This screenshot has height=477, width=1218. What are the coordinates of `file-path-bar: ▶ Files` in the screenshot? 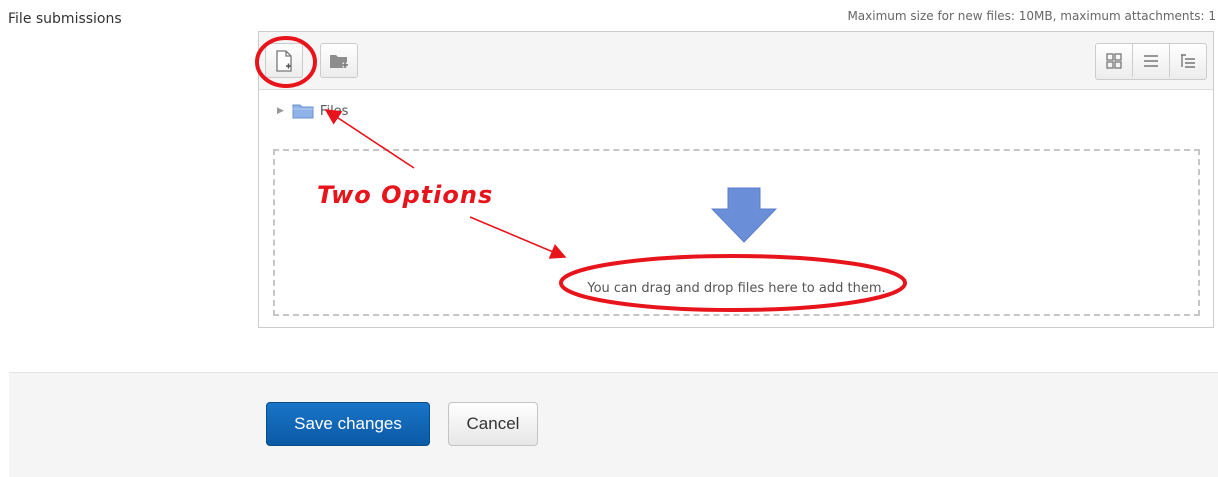 It's located at (736, 111).